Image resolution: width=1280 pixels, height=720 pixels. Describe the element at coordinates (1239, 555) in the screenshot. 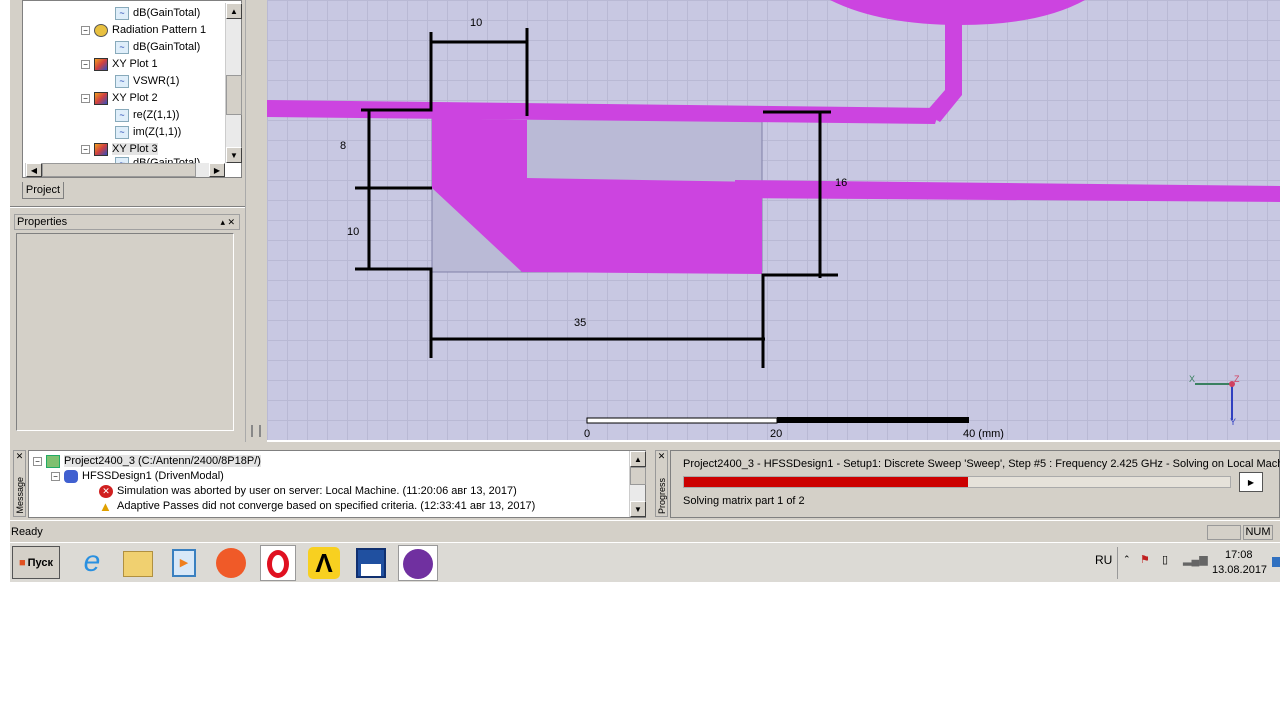

I see `clock-time: 17:08` at that location.